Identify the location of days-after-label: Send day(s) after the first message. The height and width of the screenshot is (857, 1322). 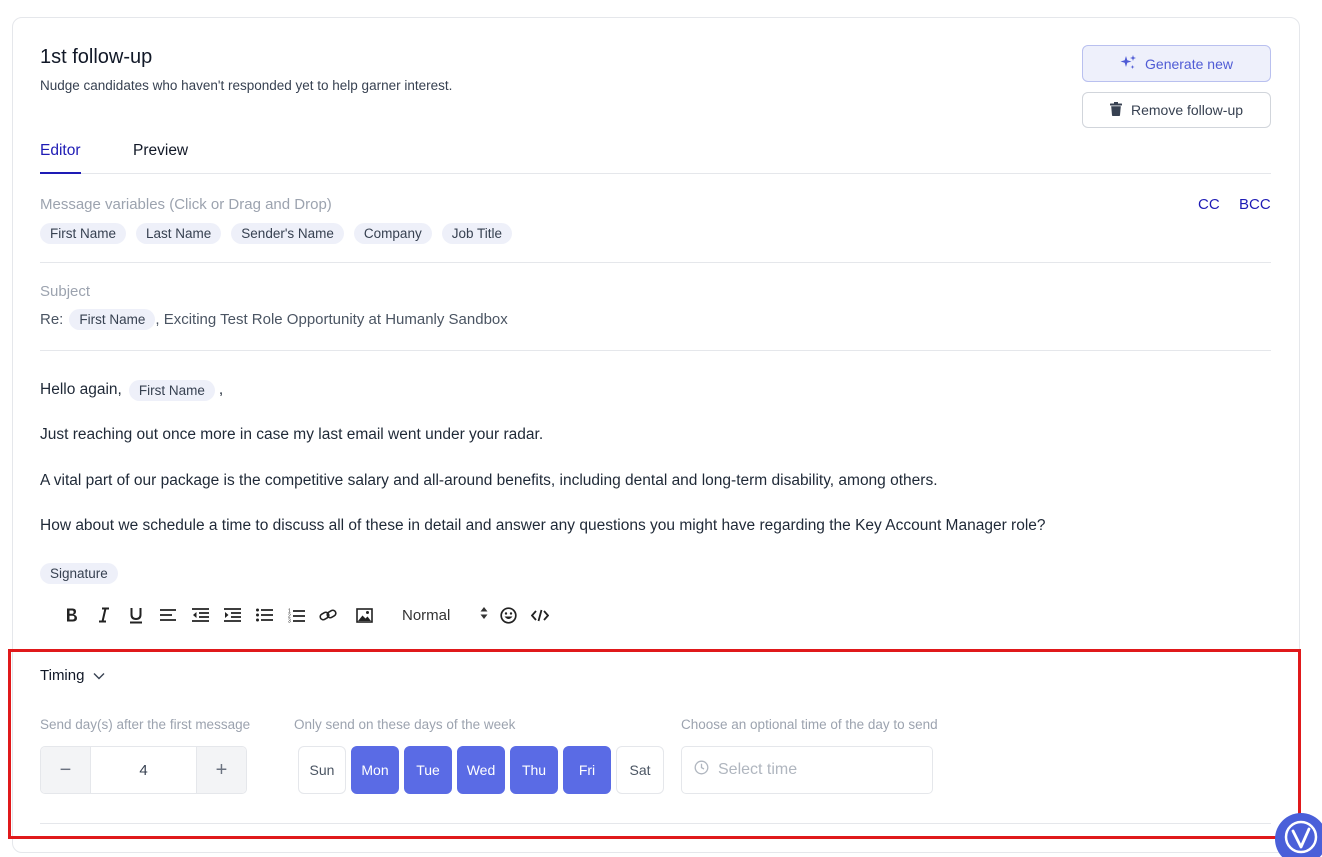
(145, 724).